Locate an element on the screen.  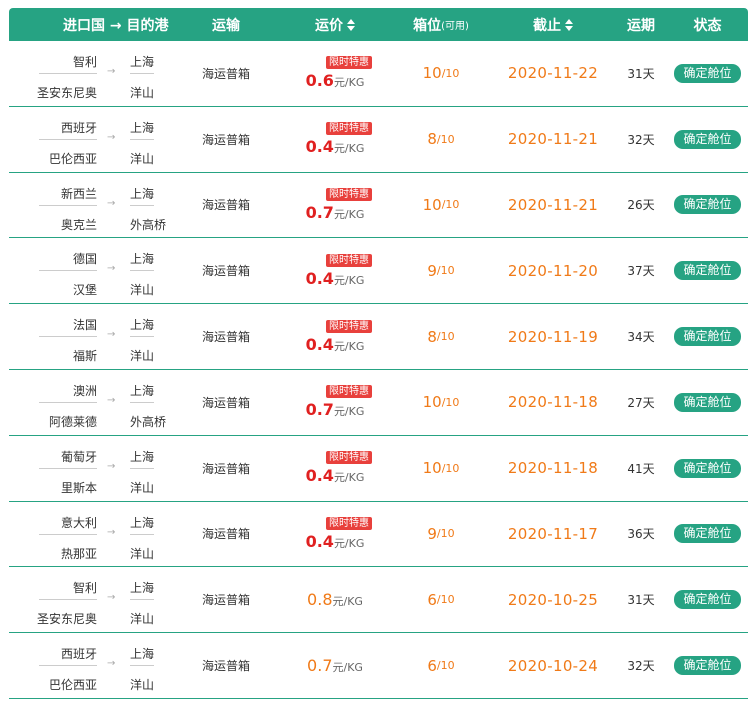
slots-cell: 10 /10 is located at coordinates (441, 73).